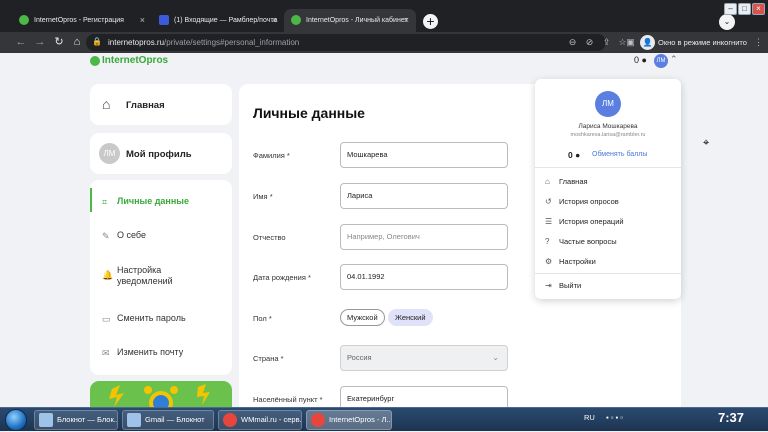  What do you see at coordinates (161, 320) in the screenshot?
I see `sidebar-item-change-password: ▭ Сменить пароль` at bounding box center [161, 320].